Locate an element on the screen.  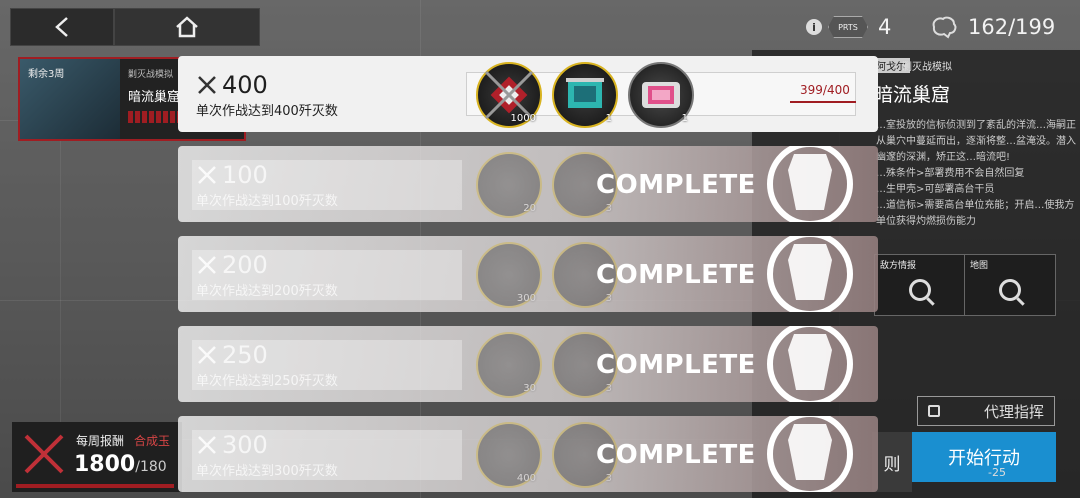
supply-crate-icon: 300 is located at coordinates (509, 275).